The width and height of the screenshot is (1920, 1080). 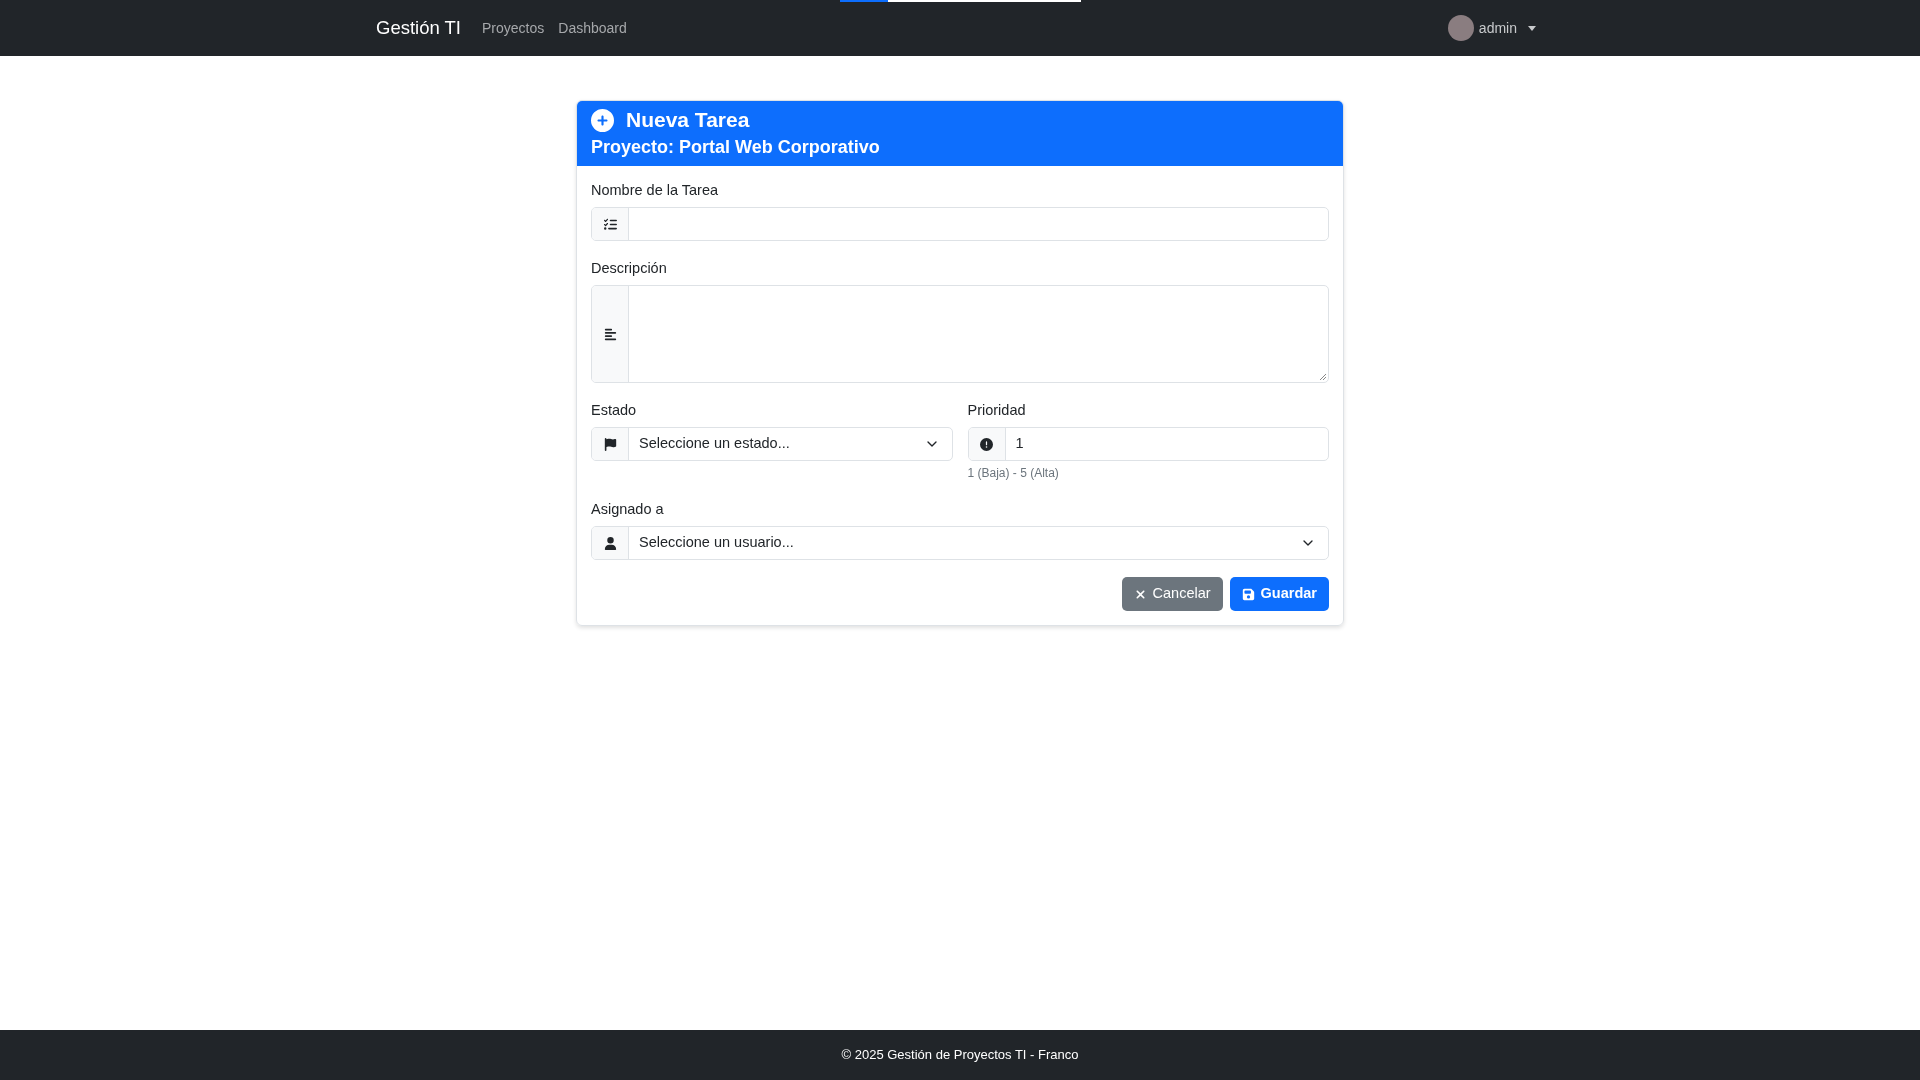 What do you see at coordinates (1322, 376) in the screenshot?
I see `resize-grip-icon` at bounding box center [1322, 376].